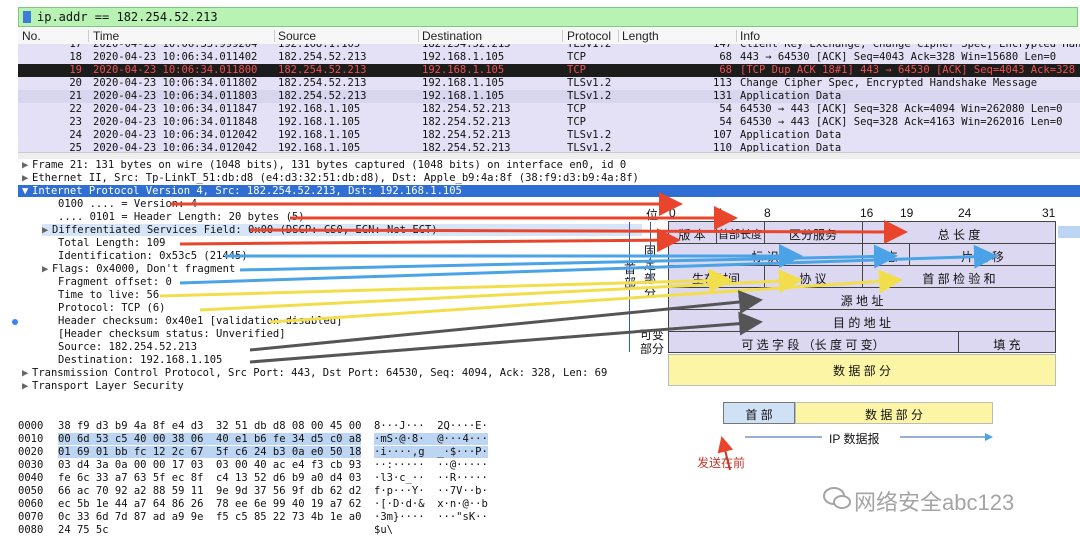 The width and height of the screenshot is (1080, 544). What do you see at coordinates (431, 426) in the screenshot?
I see `hex-ascii: 8···J··· 2Q····E·` at bounding box center [431, 426].